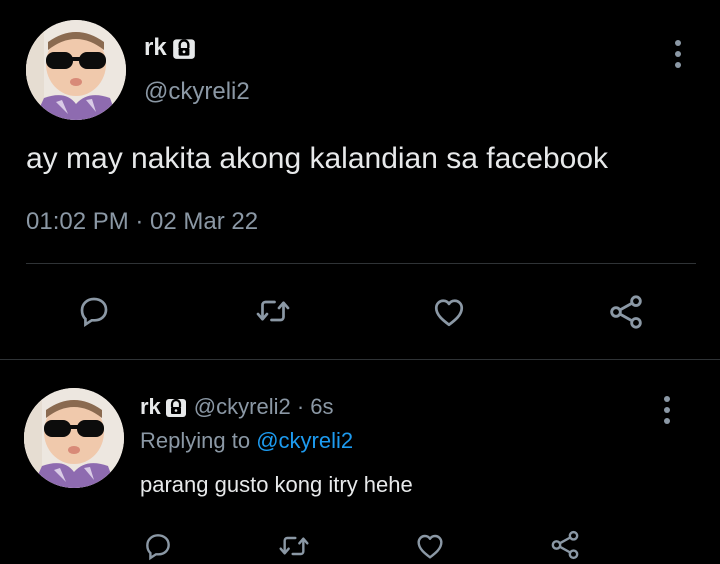 Image resolution: width=720 pixels, height=564 pixels. What do you see at coordinates (155, 48) in the screenshot?
I see `display-name-text: rk` at bounding box center [155, 48].